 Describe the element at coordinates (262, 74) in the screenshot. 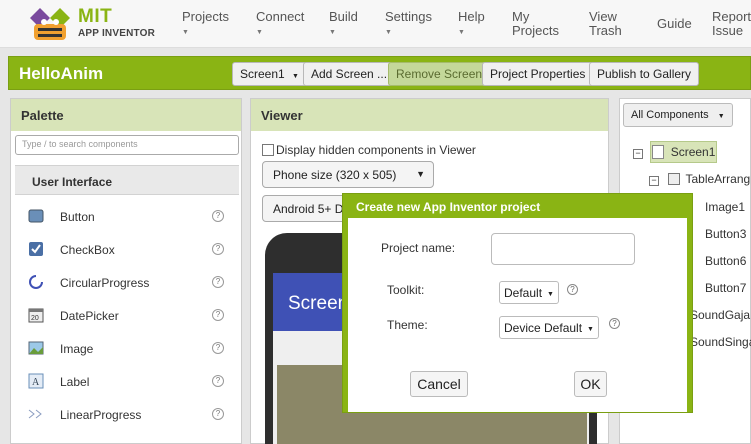

I see `screen-select-label: Screen1` at that location.